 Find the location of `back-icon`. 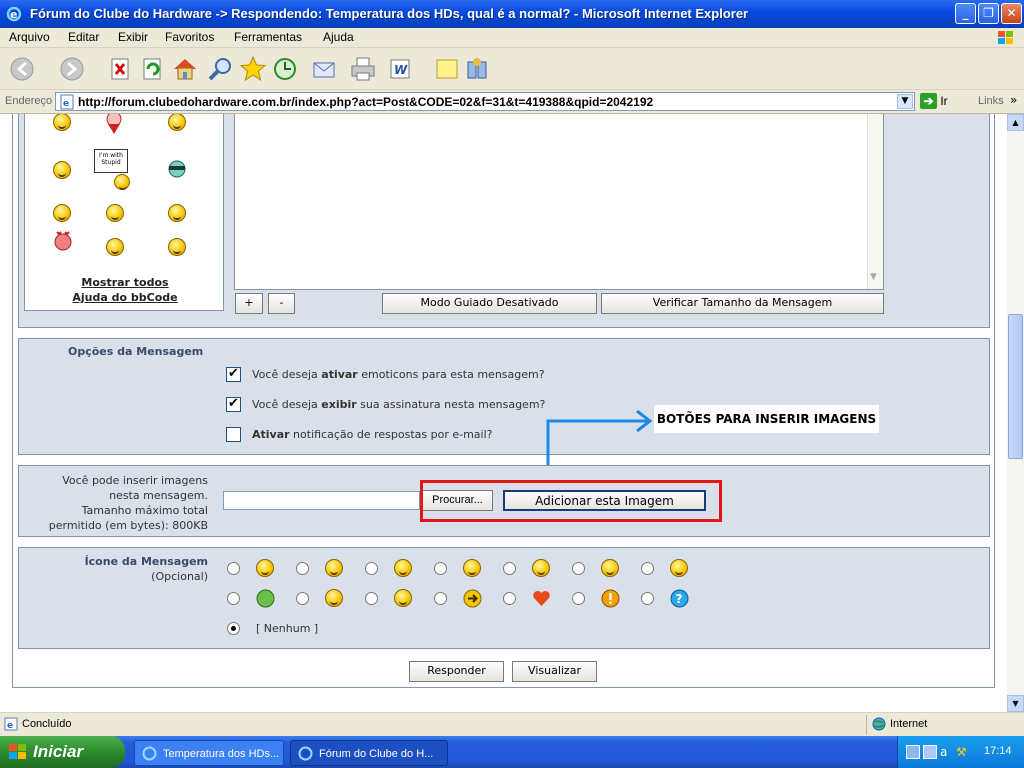

back-icon is located at coordinates (23, 69).